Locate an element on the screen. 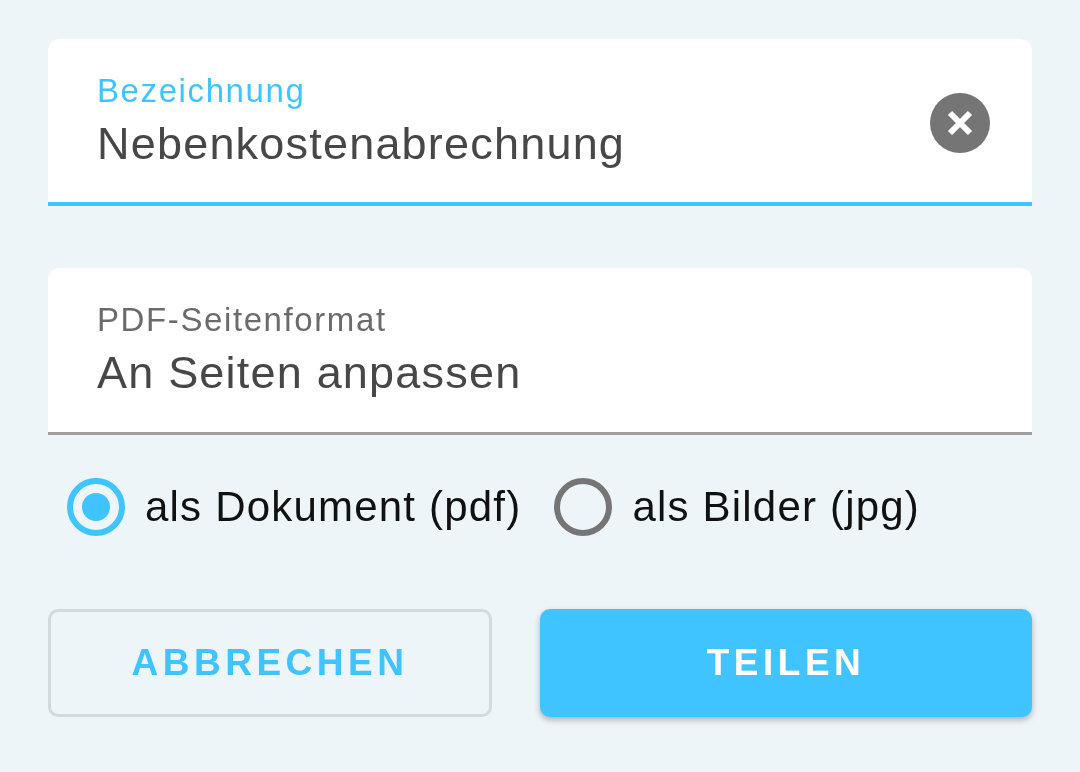 The height and width of the screenshot is (772, 1080). input-field: Nebenkostenabrechnung is located at coordinates (503, 144).